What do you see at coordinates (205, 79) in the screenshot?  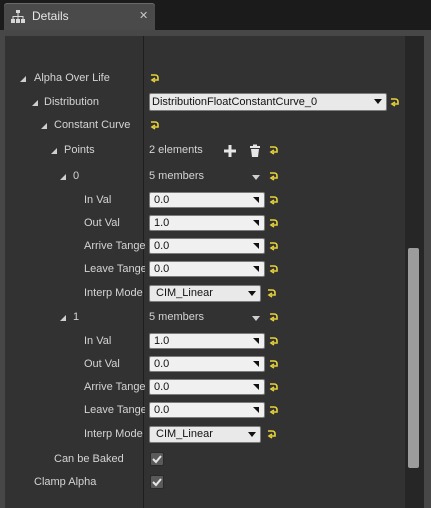 I see `row-alpha-over-life: Alpha Over Life` at bounding box center [205, 79].